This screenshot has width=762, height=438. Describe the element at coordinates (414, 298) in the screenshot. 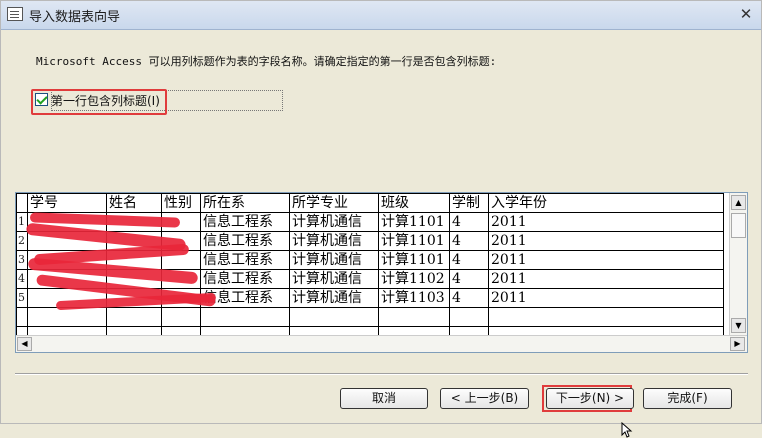

I see `table-cell: 计算1103` at that location.